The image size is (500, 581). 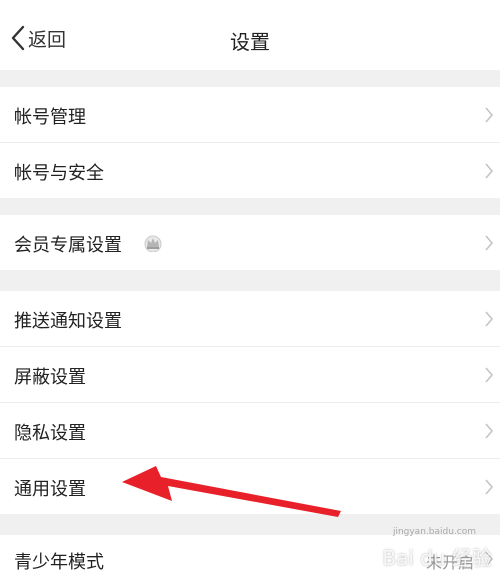 What do you see at coordinates (250, 170) in the screenshot?
I see `settings-item-account-security: 帐号与安全` at bounding box center [250, 170].